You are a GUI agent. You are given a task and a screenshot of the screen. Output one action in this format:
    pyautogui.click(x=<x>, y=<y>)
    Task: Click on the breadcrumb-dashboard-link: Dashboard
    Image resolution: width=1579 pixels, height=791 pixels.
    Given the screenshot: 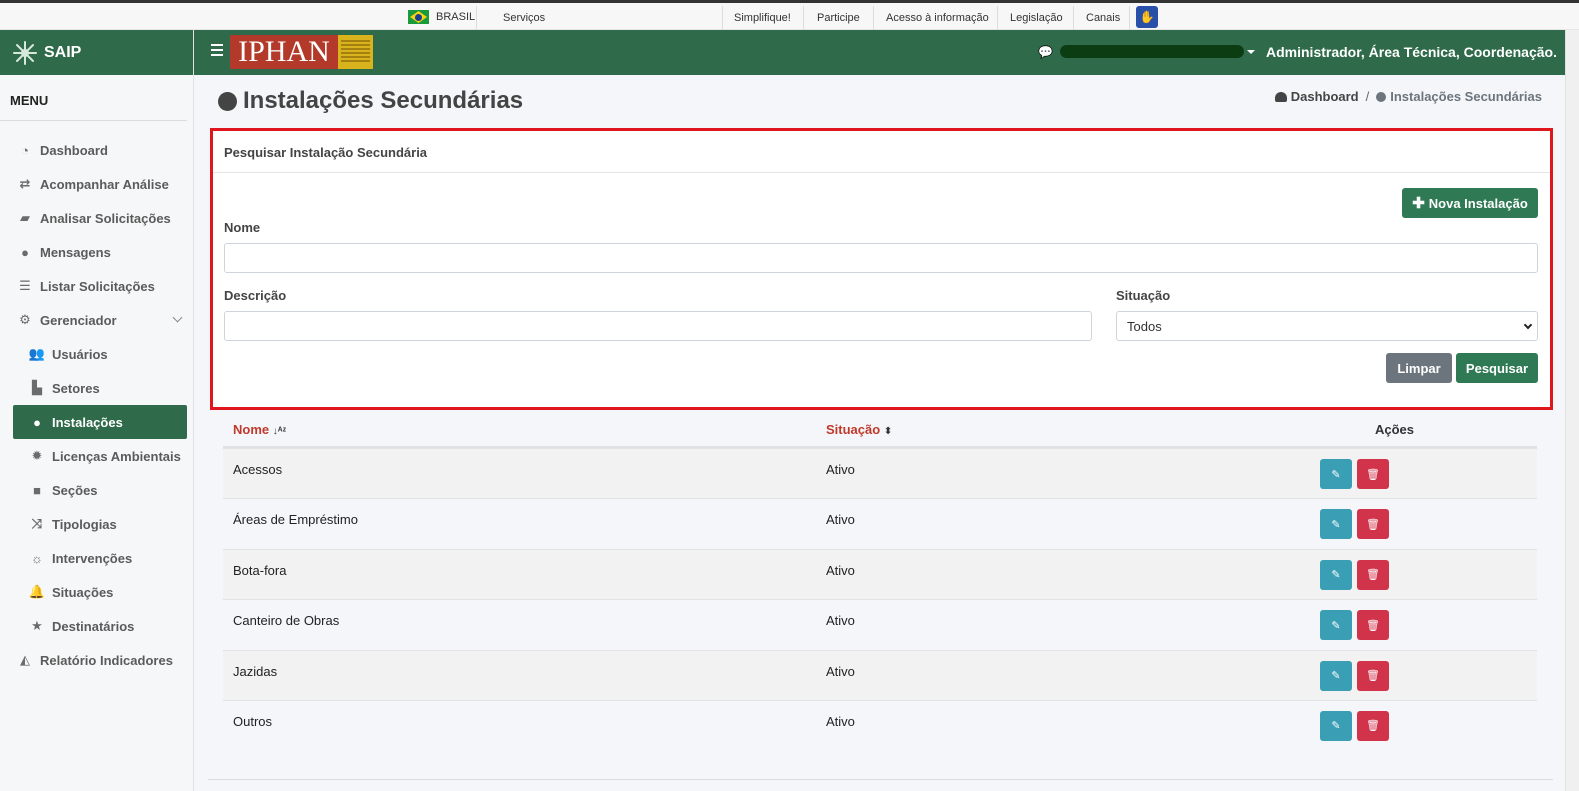 What is the action you would take?
    pyautogui.click(x=1325, y=96)
    